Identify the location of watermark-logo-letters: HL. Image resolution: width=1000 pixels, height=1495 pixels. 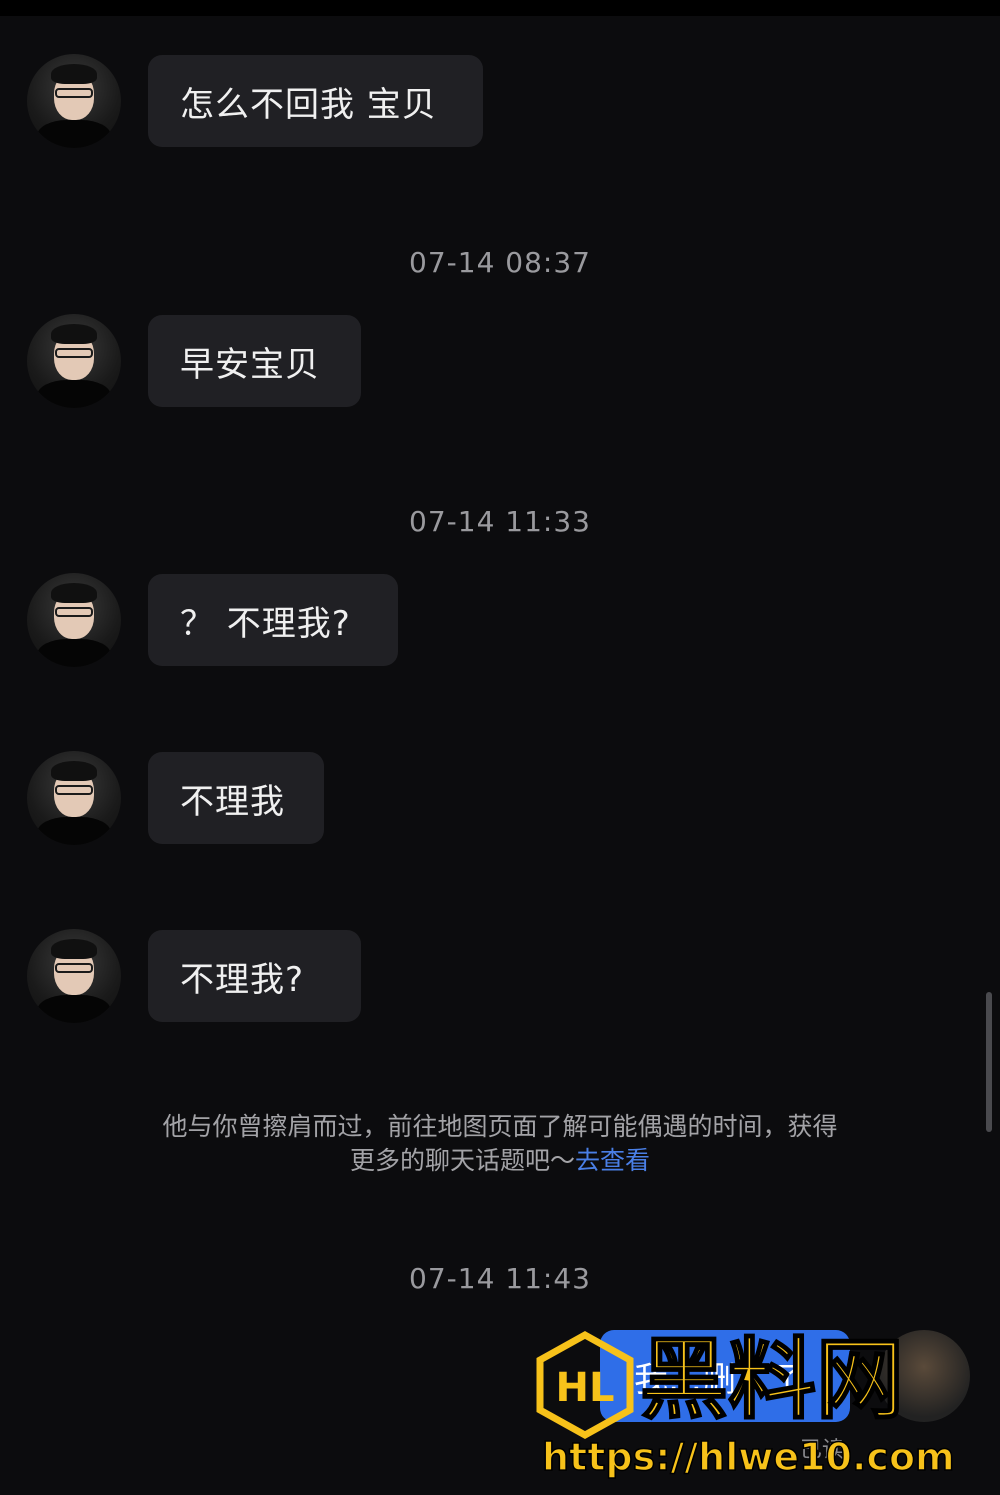
(585, 1388).